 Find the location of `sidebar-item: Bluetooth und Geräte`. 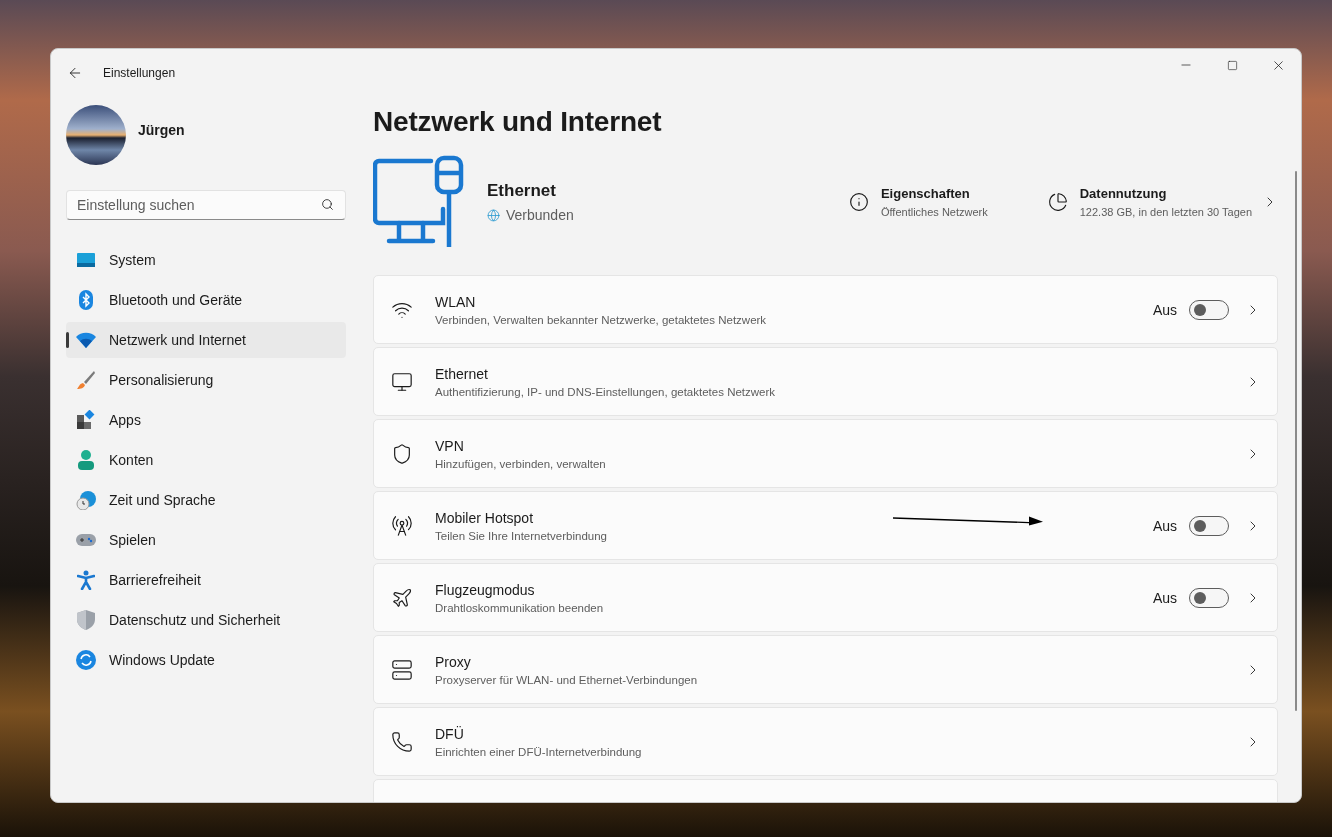

sidebar-item: Bluetooth und Geräte is located at coordinates (206, 300).